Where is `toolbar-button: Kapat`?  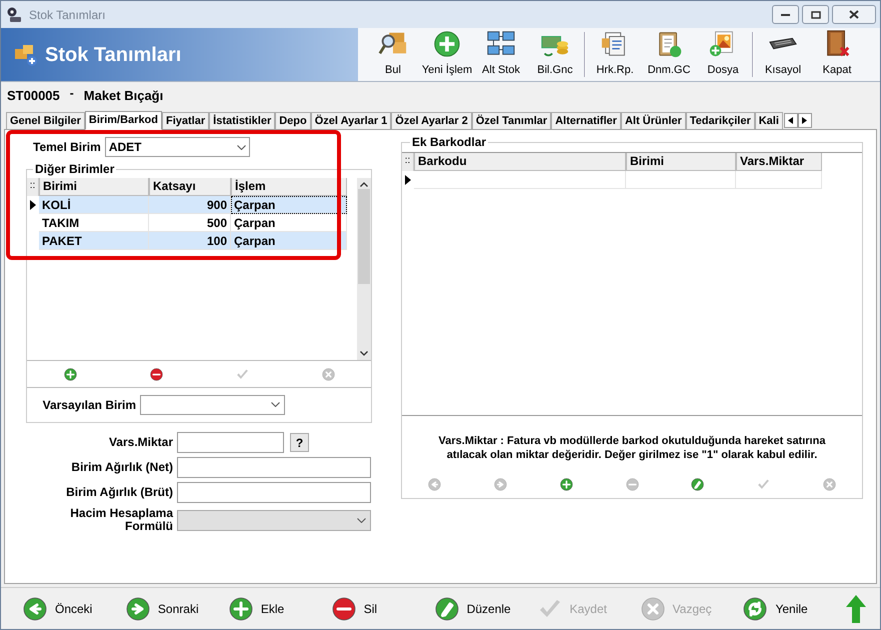
toolbar-button: Kapat is located at coordinates (837, 54).